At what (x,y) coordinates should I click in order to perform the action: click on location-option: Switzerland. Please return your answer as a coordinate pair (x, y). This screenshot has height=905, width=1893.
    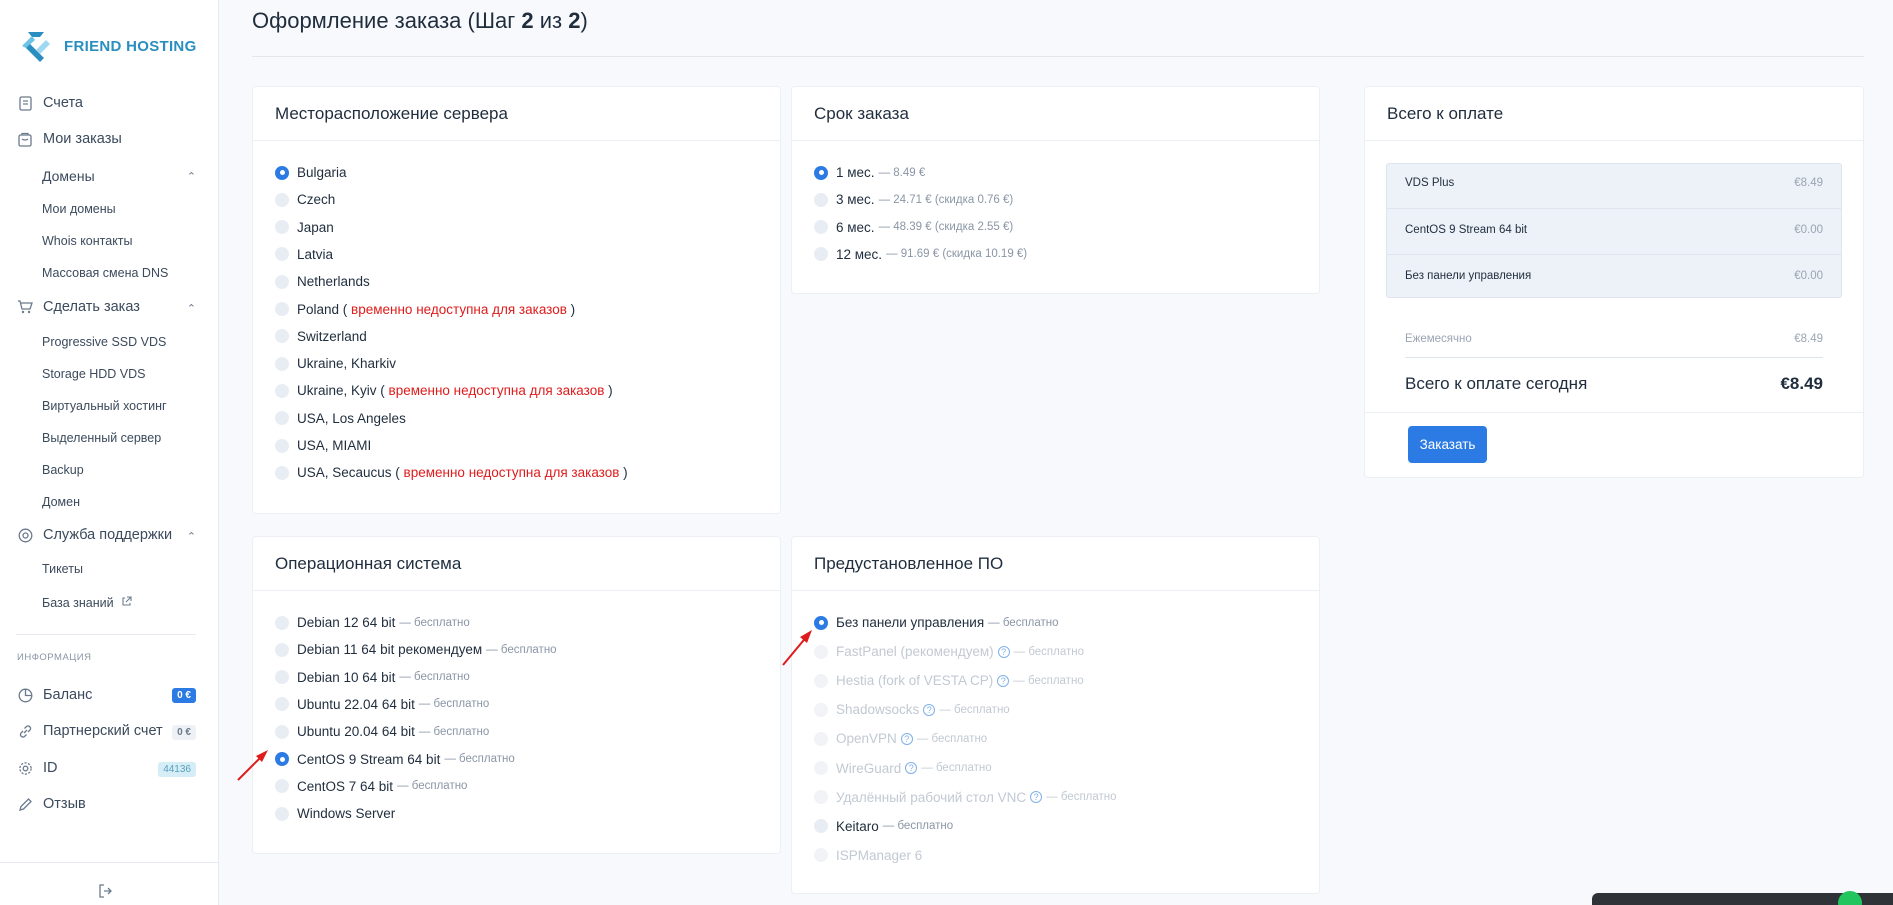
    Looking at the image, I should click on (321, 336).